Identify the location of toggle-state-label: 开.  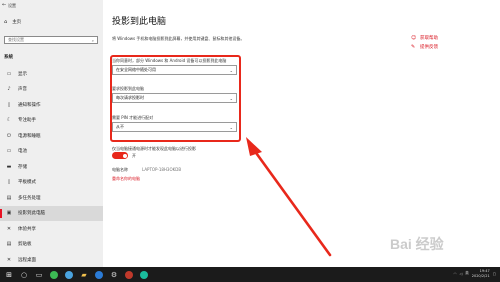
(134, 155).